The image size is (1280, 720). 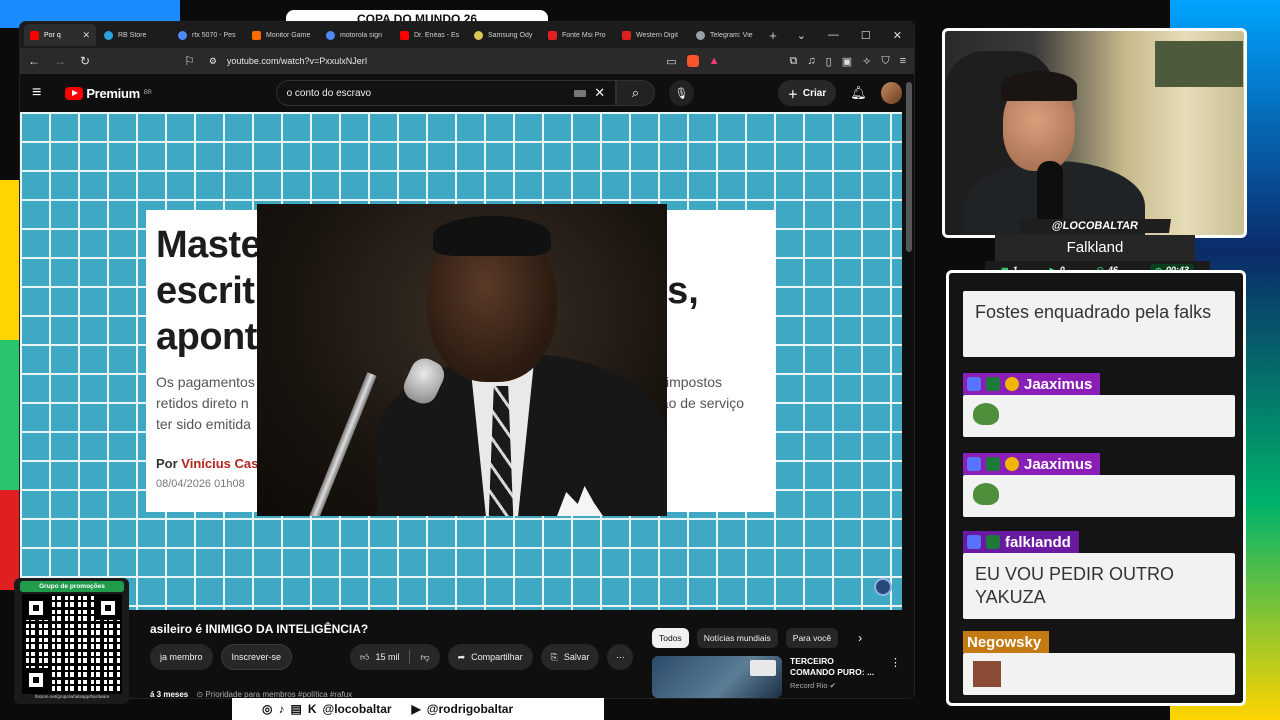 I want to click on url-field: ⚙ youtube.com/watch?v=PxxulxNJerI, so click(x=430, y=61).